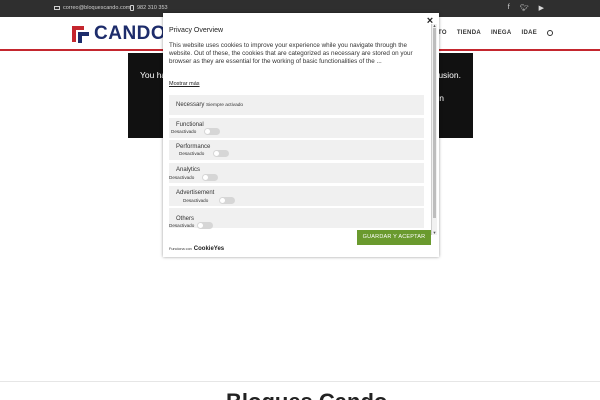 This screenshot has width=600, height=400. Describe the element at coordinates (227, 200) in the screenshot. I see `advertisement-toggle` at that location.